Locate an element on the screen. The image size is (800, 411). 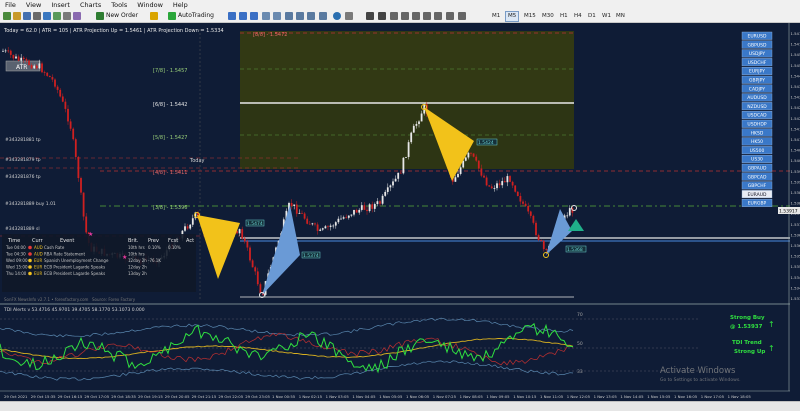
bar-chart-icon is located at coordinates (232, 16).